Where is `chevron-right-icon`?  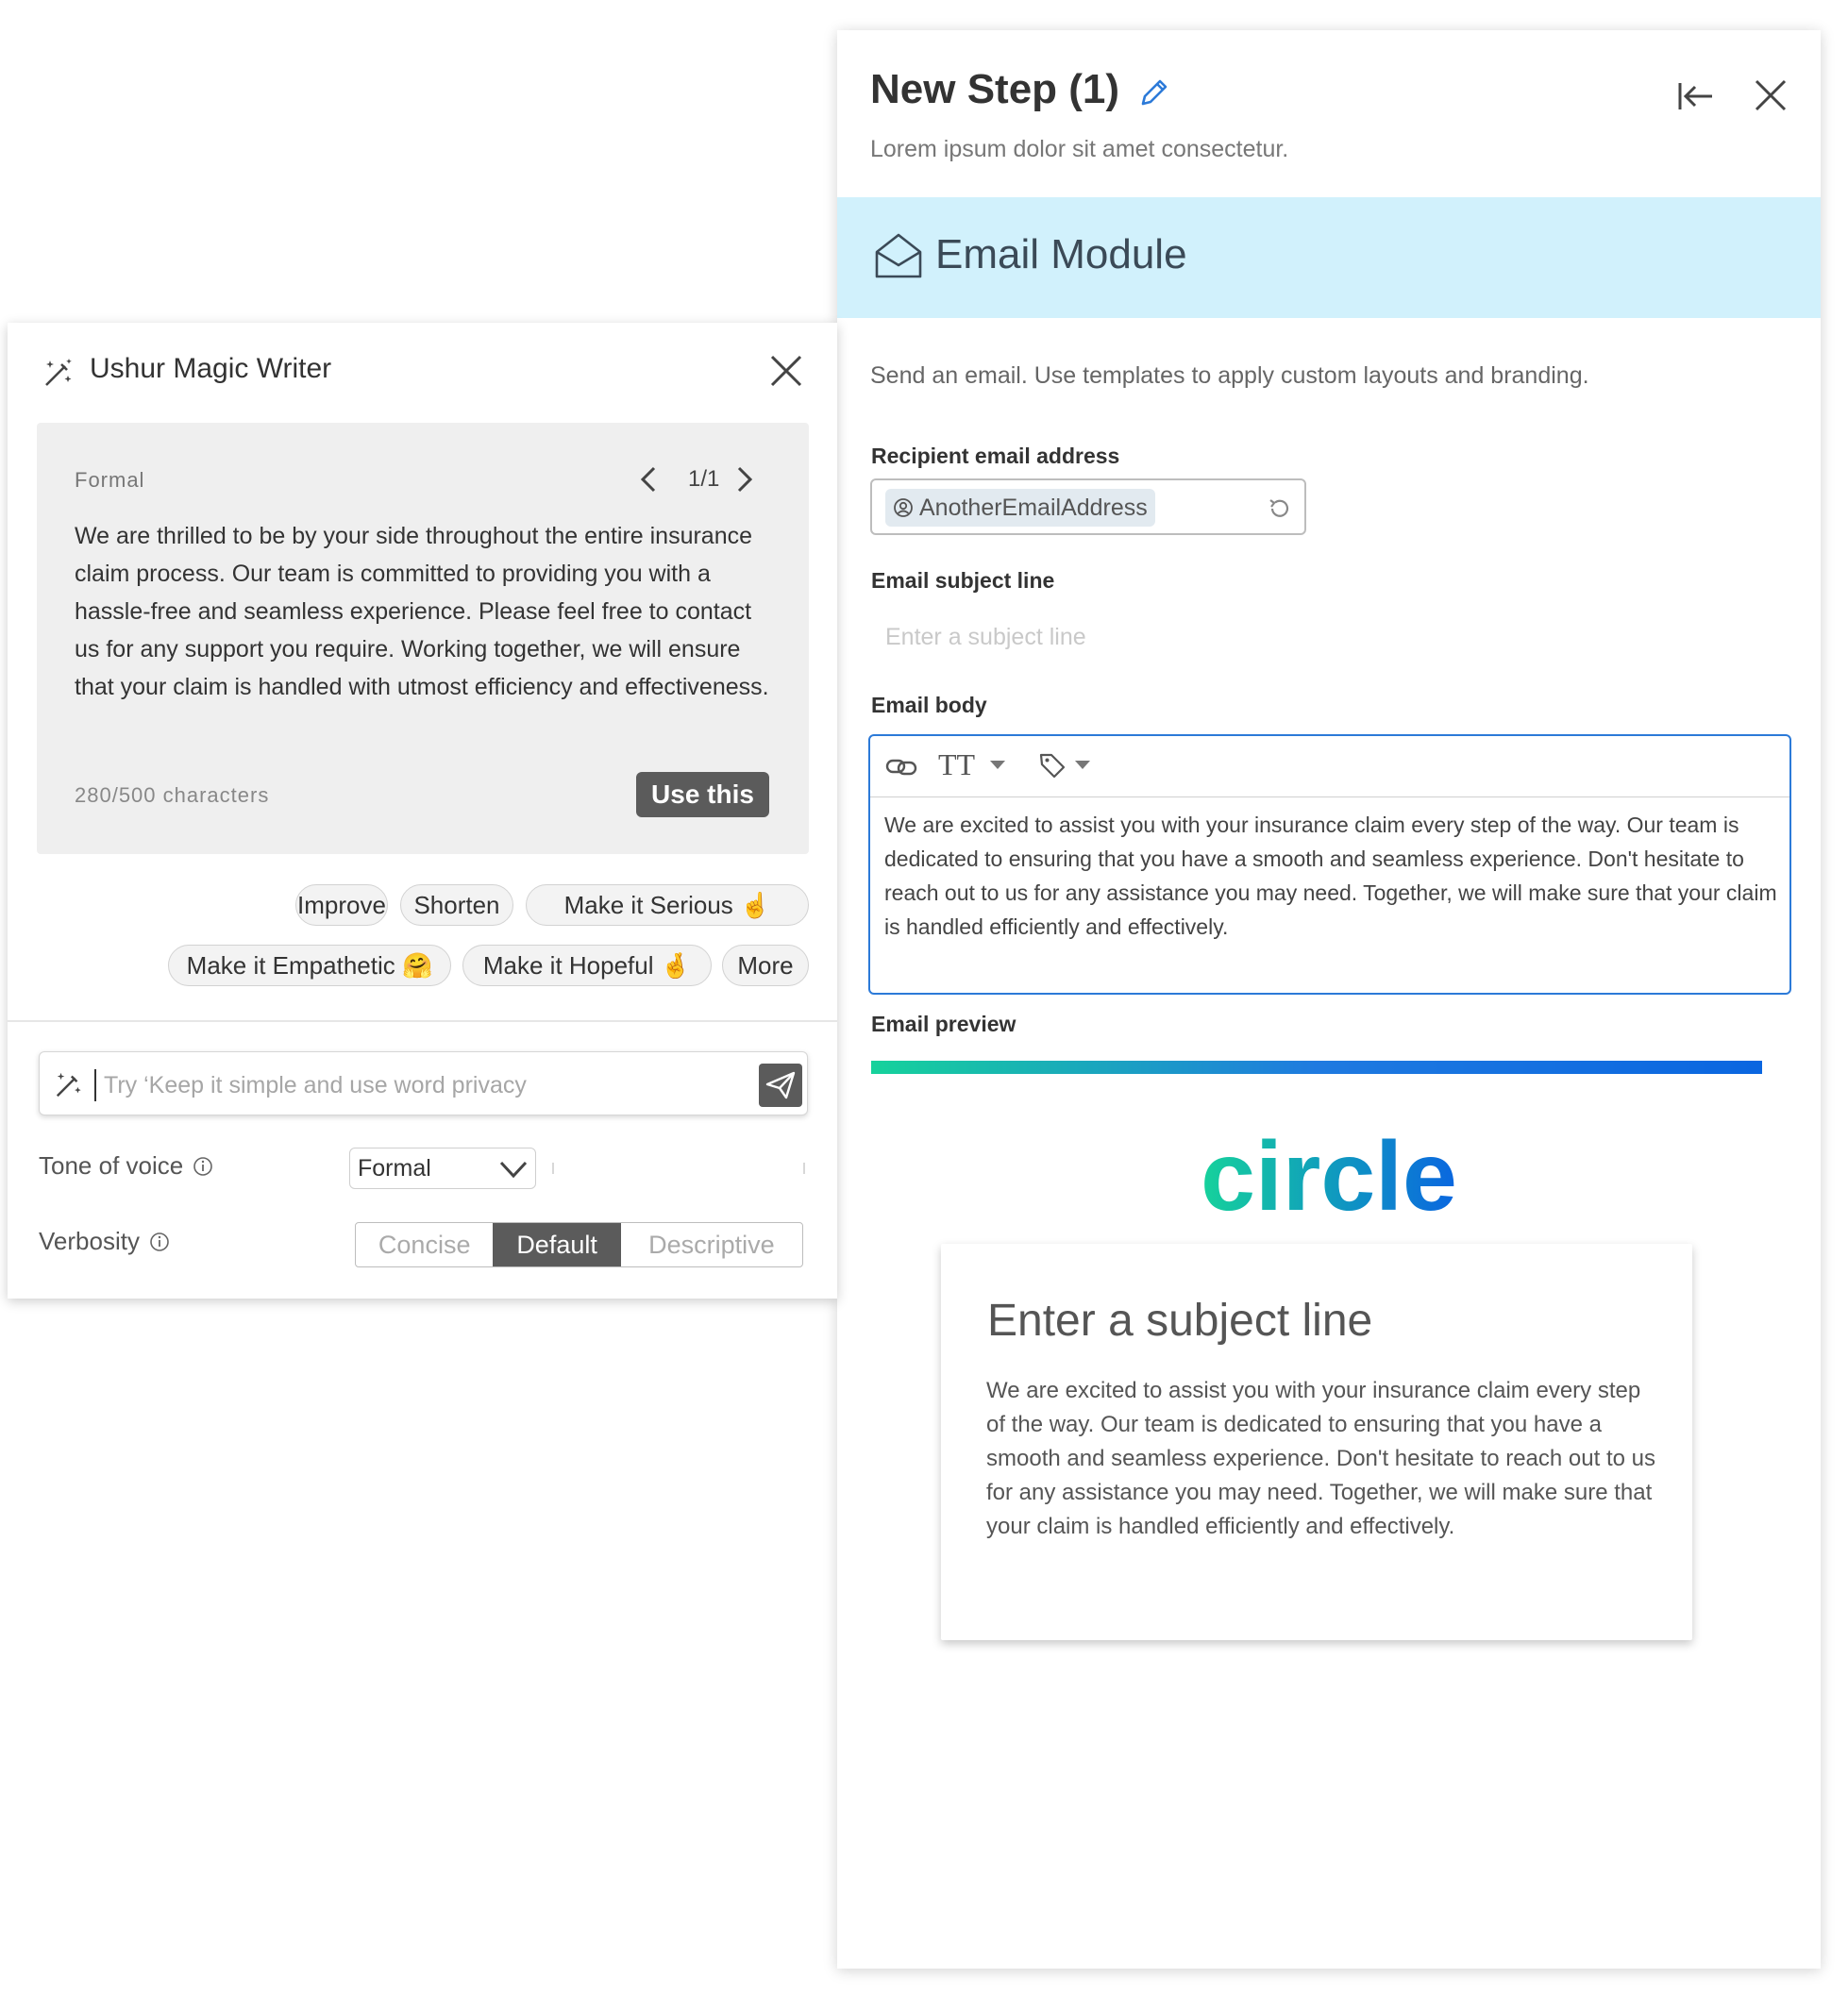
chevron-right-icon is located at coordinates (744, 479).